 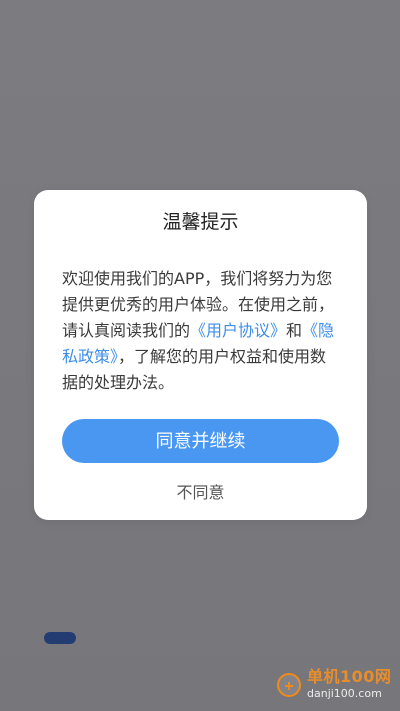 I want to click on agree-and-continue-button: 同意并继续, so click(x=200, y=441).